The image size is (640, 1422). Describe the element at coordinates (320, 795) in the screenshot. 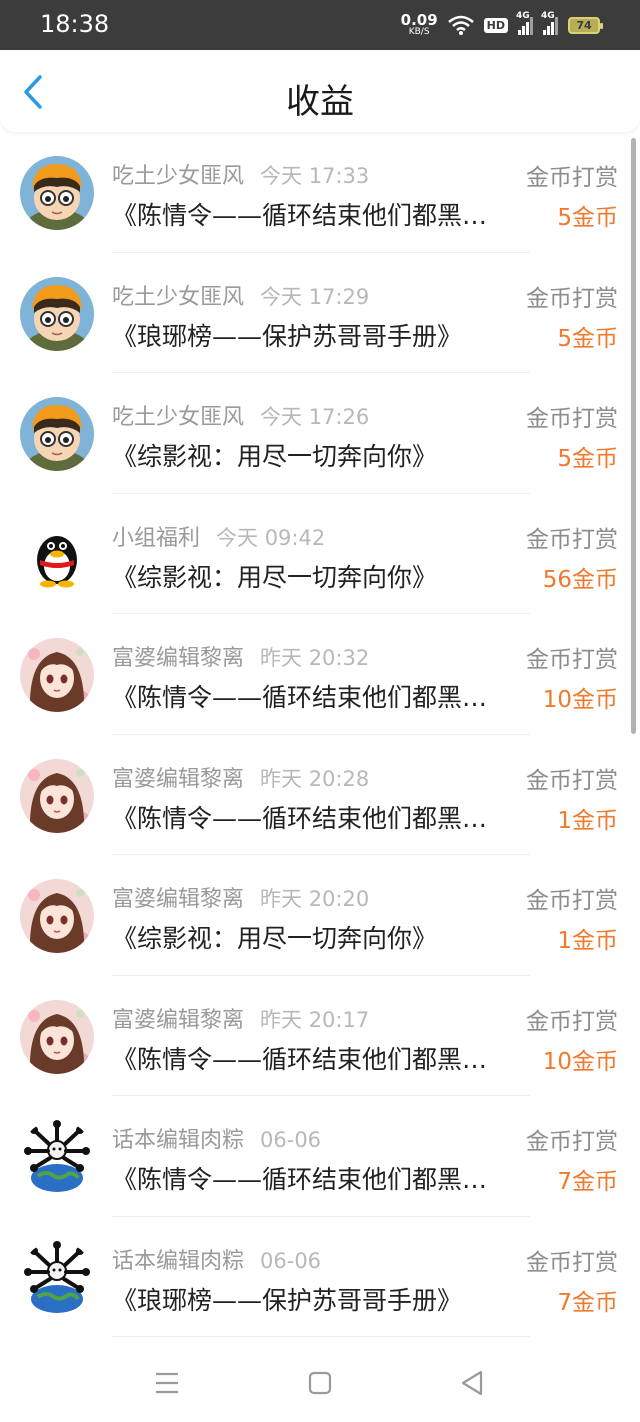

I see `earning-record: 富婆编辑黎离 昨天 20:28 金币打赏 《陈情令——循环结束他们都黑化了》 1金币` at that location.